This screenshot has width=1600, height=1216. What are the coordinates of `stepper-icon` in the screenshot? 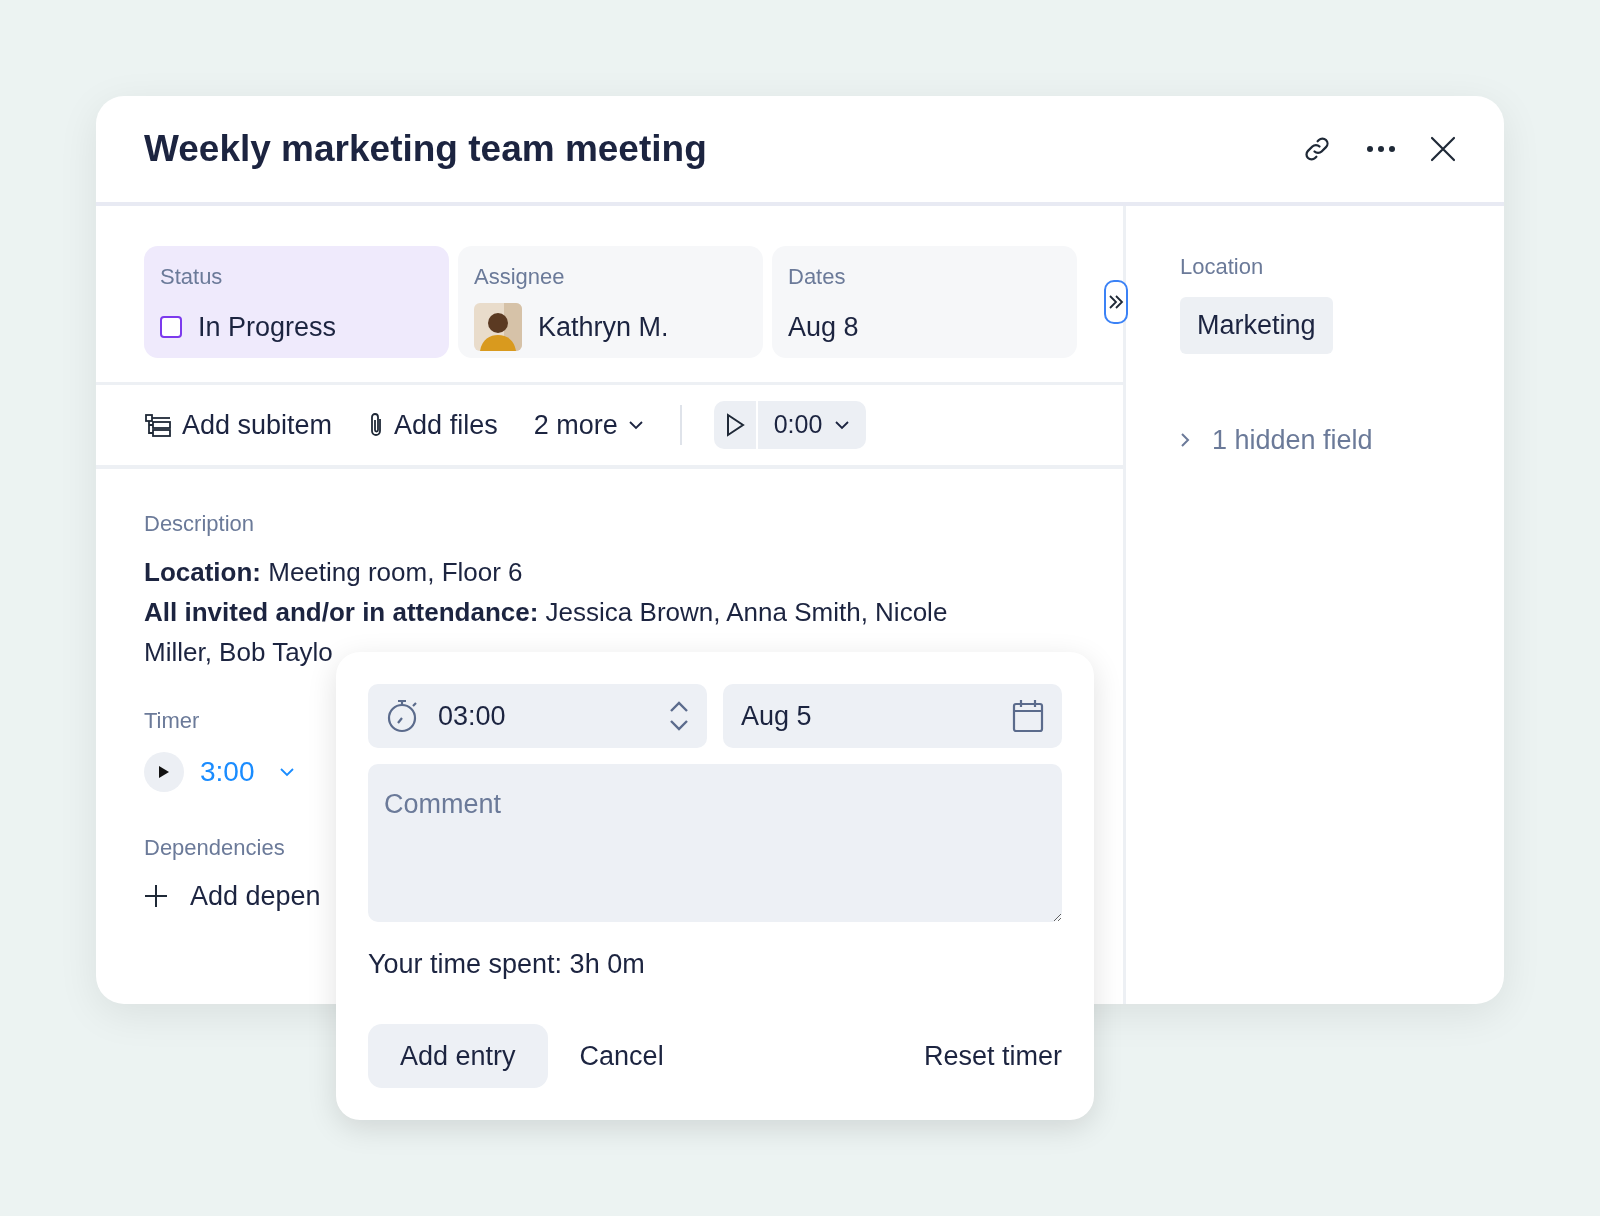 It's located at (679, 716).